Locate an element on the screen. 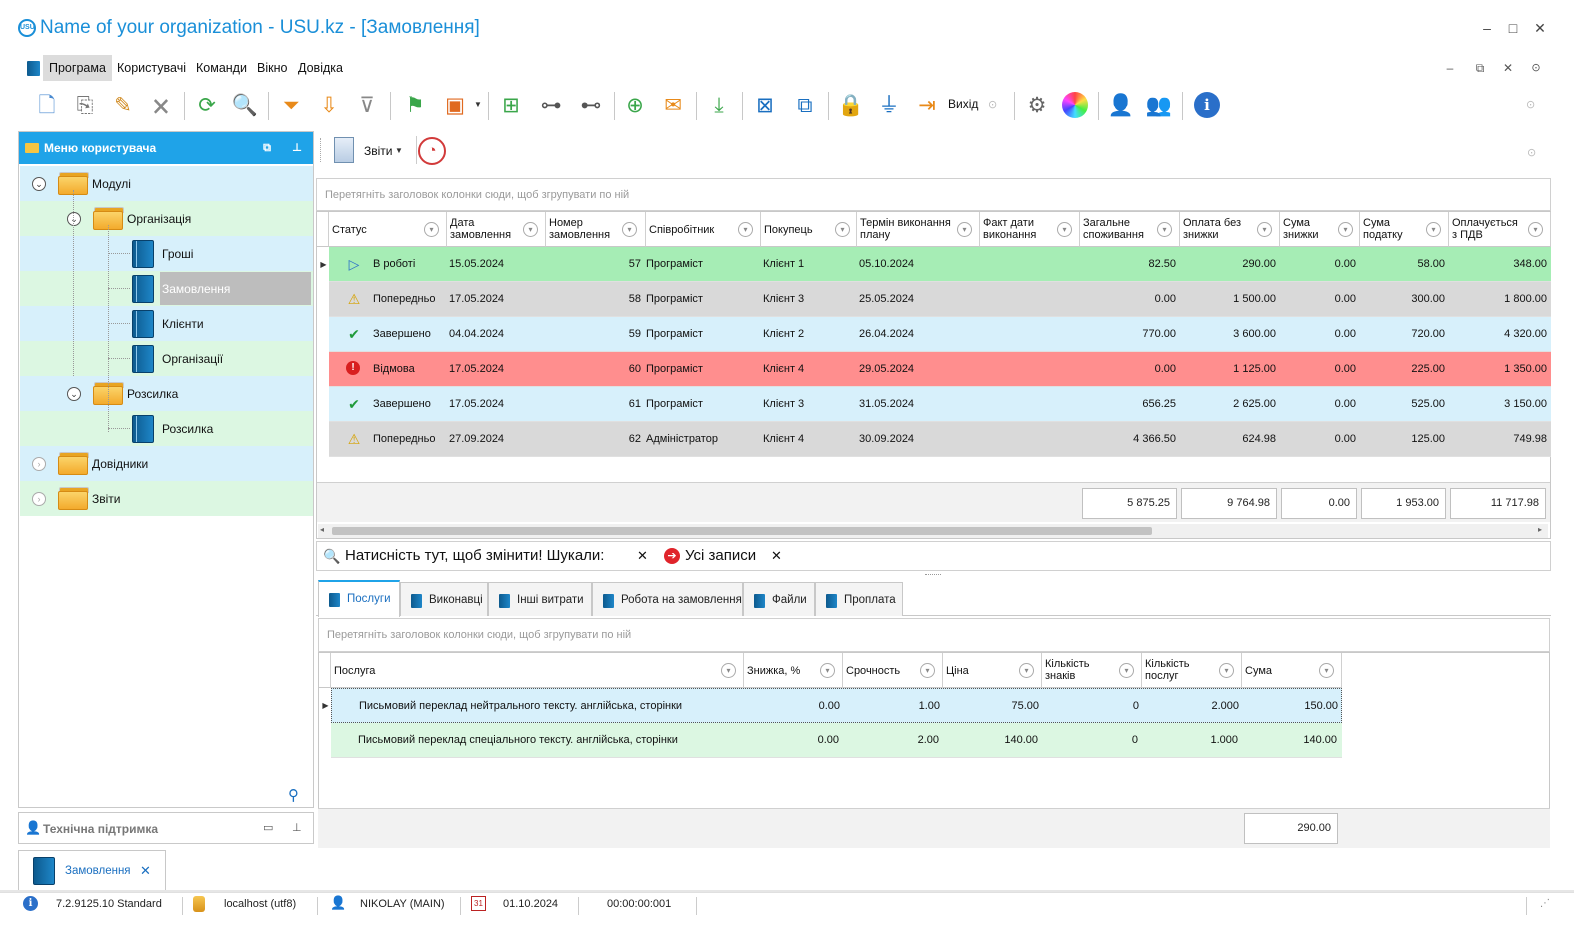 The width and height of the screenshot is (1574, 934). scrollbar-thumb is located at coordinates (742, 531).